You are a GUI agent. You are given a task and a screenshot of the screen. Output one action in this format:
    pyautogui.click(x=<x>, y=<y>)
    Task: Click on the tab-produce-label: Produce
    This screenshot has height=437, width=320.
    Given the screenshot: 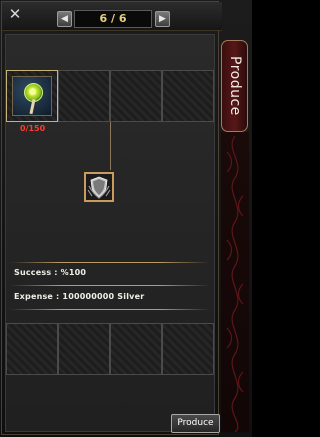 What is the action you would take?
    pyautogui.click(x=235, y=86)
    